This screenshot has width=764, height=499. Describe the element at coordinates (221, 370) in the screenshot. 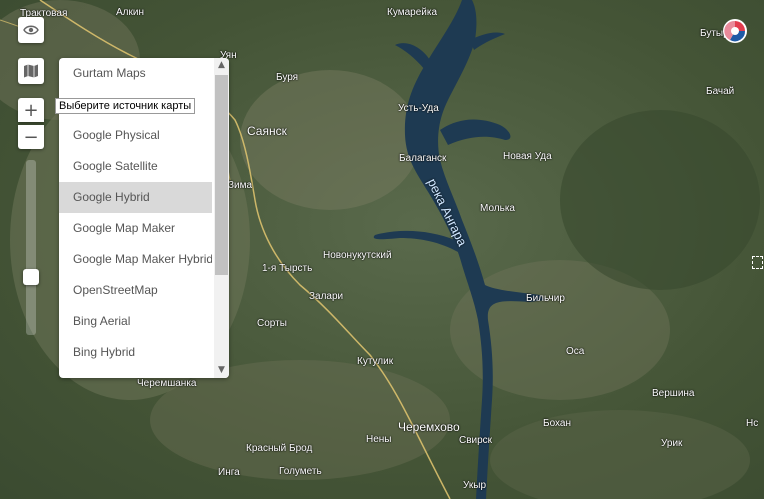

I see `scroll-down-icon: ▼` at that location.